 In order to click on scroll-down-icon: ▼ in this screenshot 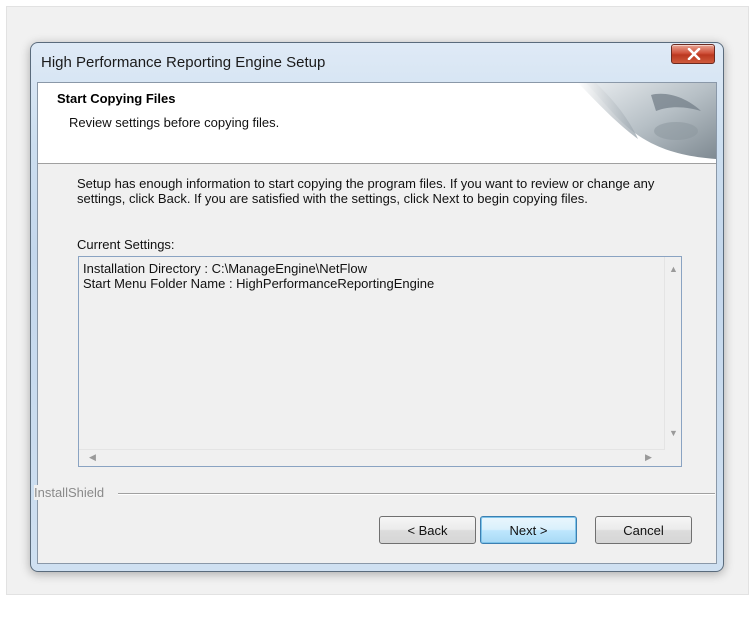, I will do `click(673, 433)`.